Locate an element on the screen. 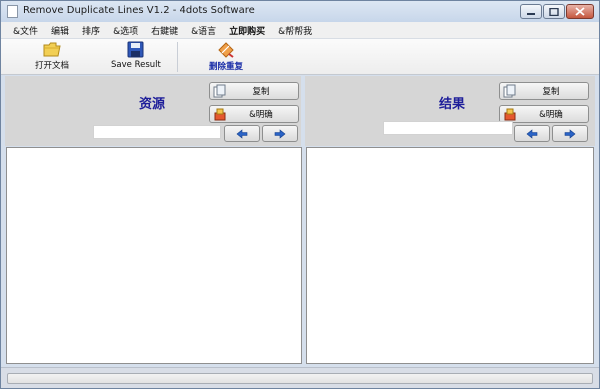 This screenshot has width=600, height=389. window-controls is located at coordinates (557, 12).